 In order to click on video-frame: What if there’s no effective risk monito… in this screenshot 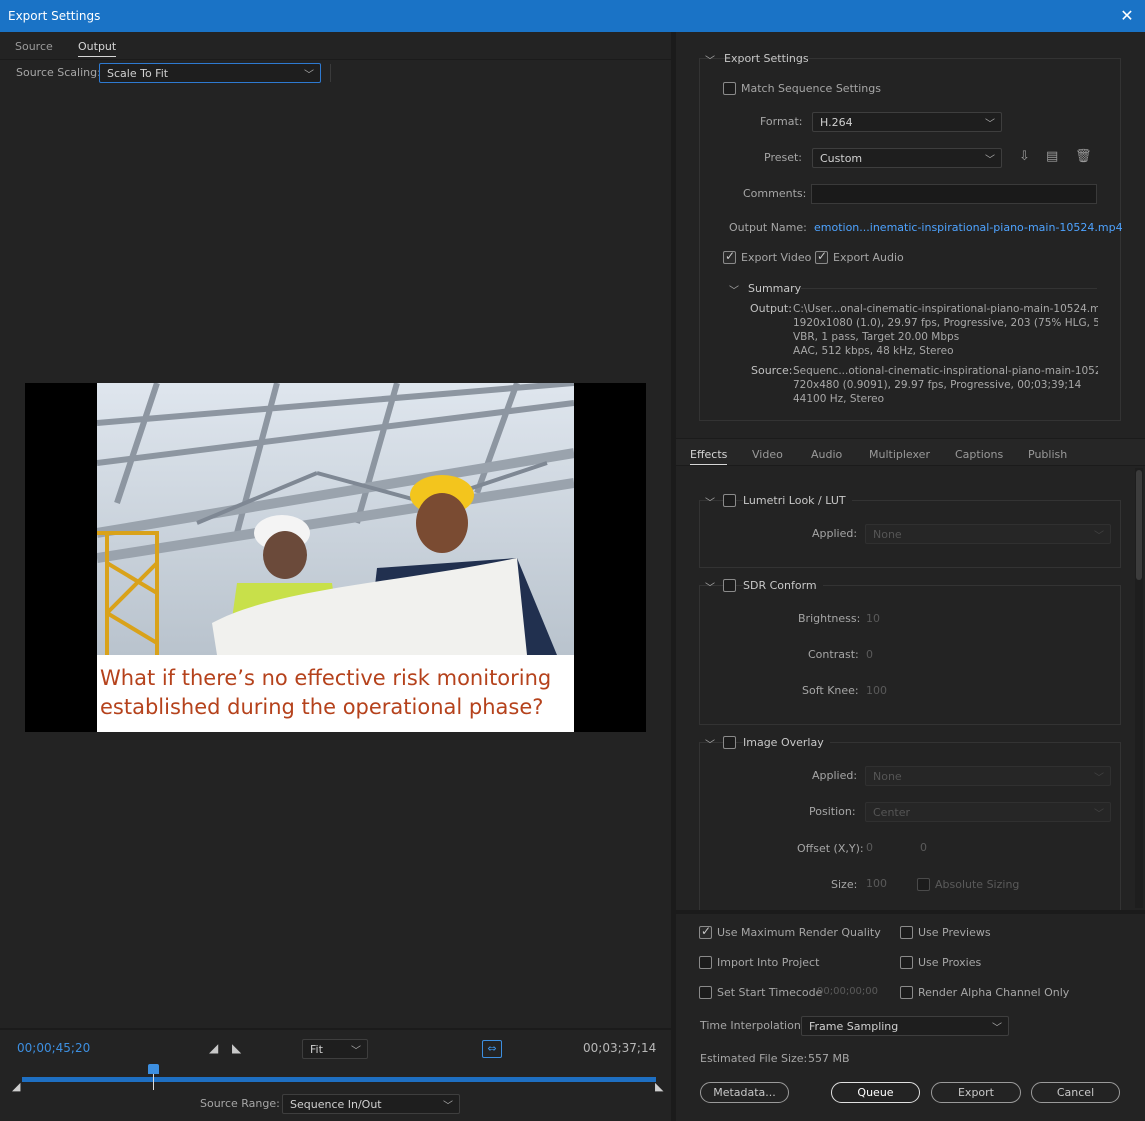, I will do `click(335, 556)`.